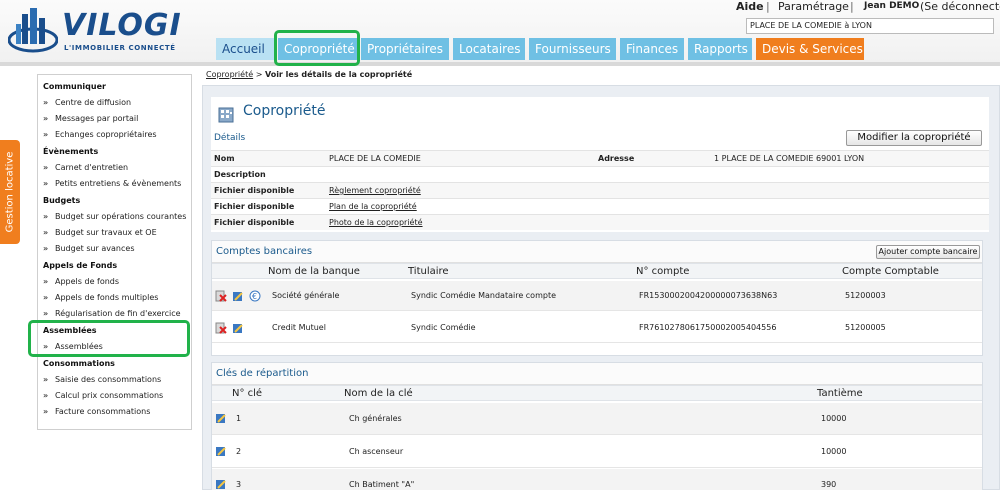  What do you see at coordinates (810, 49) in the screenshot?
I see `tab-devis-services: Devis & Services` at bounding box center [810, 49].